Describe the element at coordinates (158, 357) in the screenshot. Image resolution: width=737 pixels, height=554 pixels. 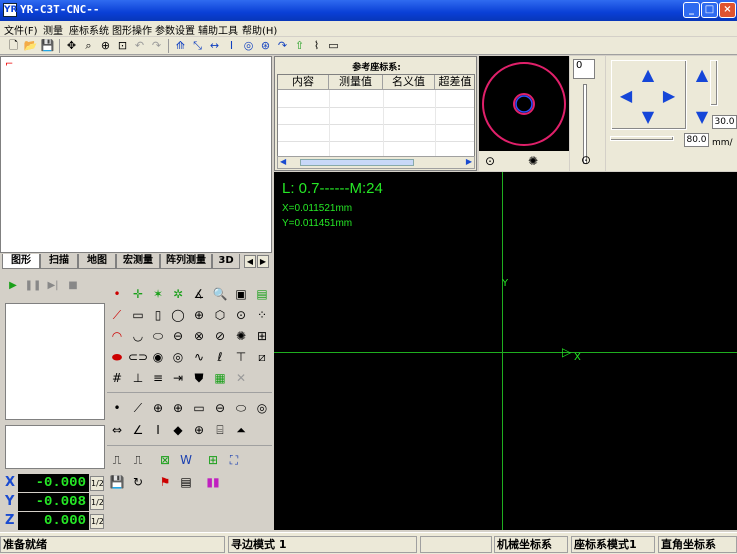
I see `ring-icon: ◉` at that location.